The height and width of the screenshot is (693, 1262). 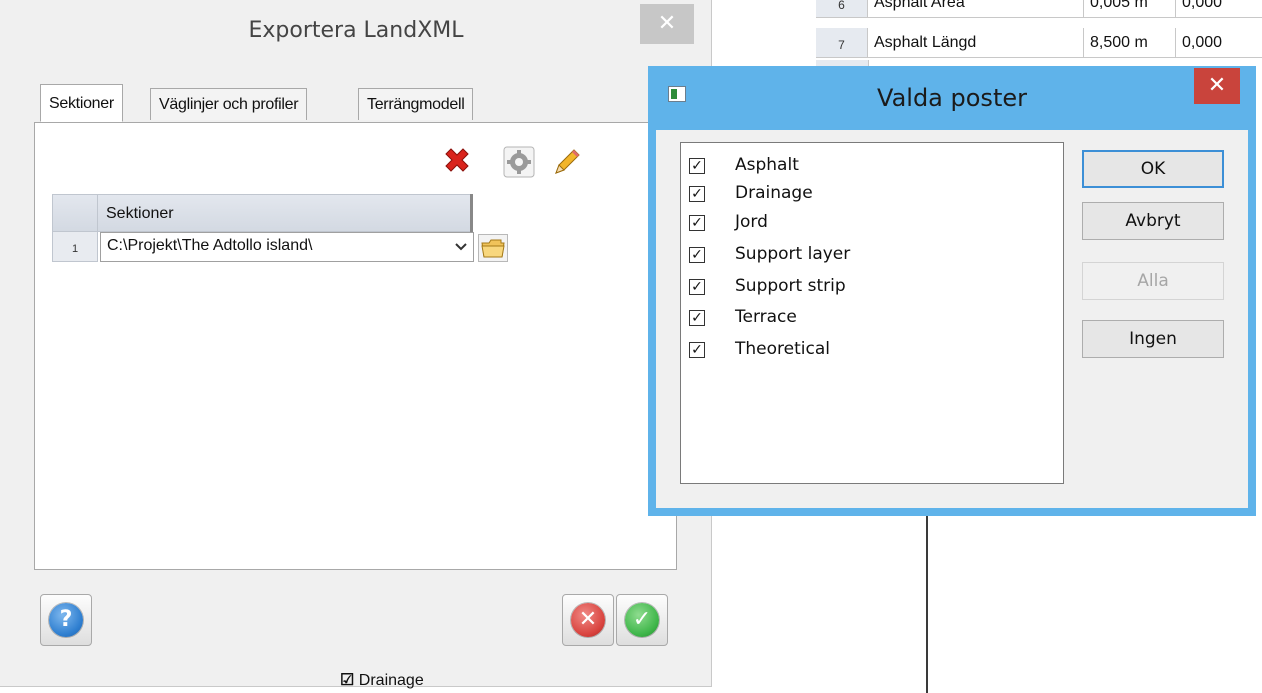 I want to click on row-number: 7, so click(x=842, y=43).